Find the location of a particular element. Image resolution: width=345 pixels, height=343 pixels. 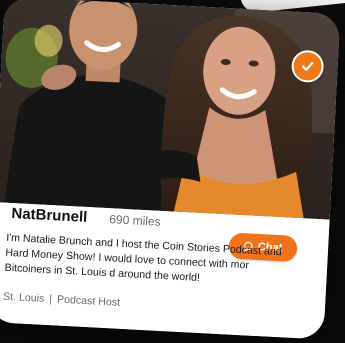

profile-role: Podcast Host is located at coordinates (88, 301).